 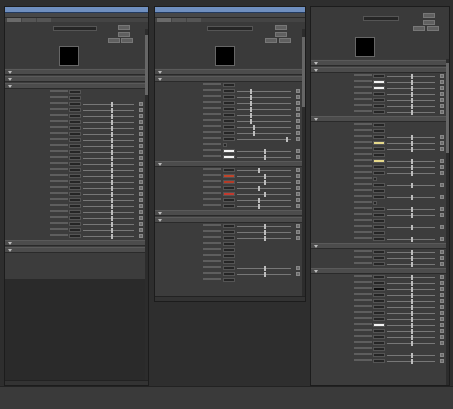 What do you see at coordinates (281, 34) in the screenshot?
I see `presets-button` at bounding box center [281, 34].